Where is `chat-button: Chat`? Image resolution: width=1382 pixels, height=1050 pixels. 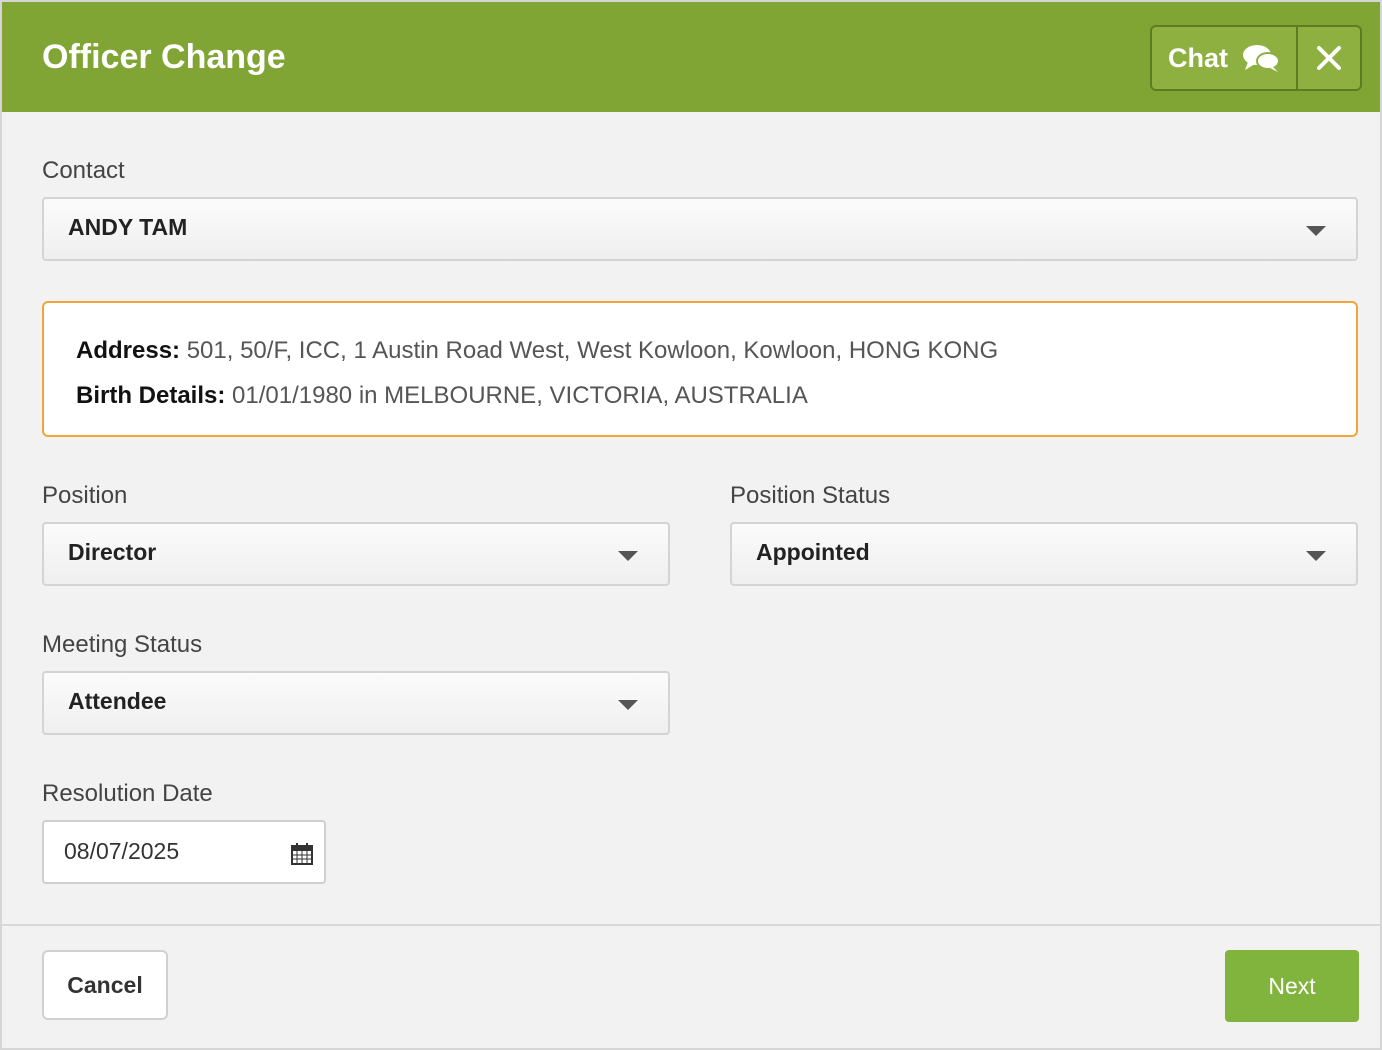 chat-button: Chat is located at coordinates (1224, 58).